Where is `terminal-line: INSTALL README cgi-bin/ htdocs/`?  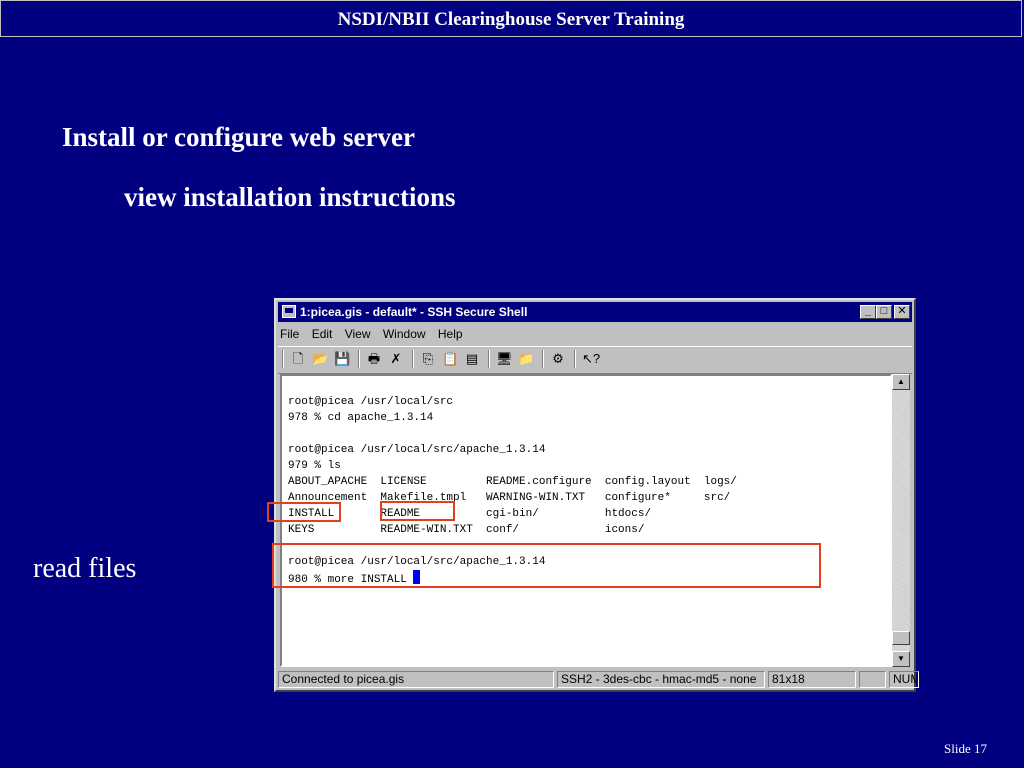
terminal-line: INSTALL README cgi-bin/ htdocs/ is located at coordinates (470, 514).